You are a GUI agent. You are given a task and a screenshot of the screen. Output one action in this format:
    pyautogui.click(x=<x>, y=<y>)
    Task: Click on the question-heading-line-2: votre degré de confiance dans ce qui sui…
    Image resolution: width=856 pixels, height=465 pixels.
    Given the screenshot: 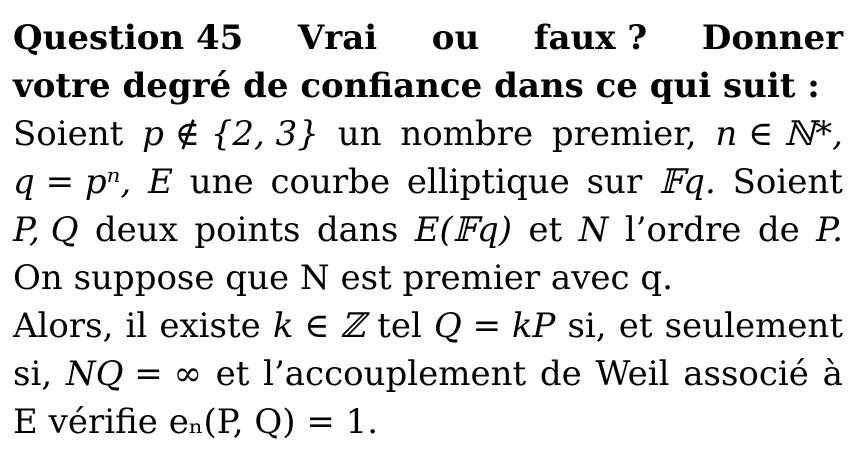 What is the action you would take?
    pyautogui.click(x=428, y=86)
    